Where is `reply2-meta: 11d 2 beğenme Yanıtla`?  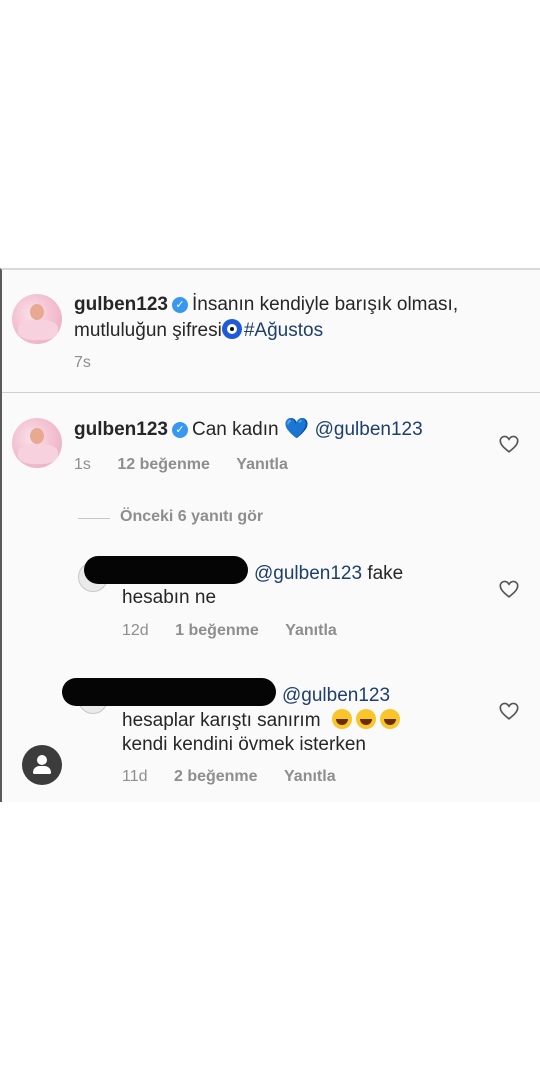 reply2-meta: 11d 2 beğenme Yanıtla is located at coordinates (240, 777).